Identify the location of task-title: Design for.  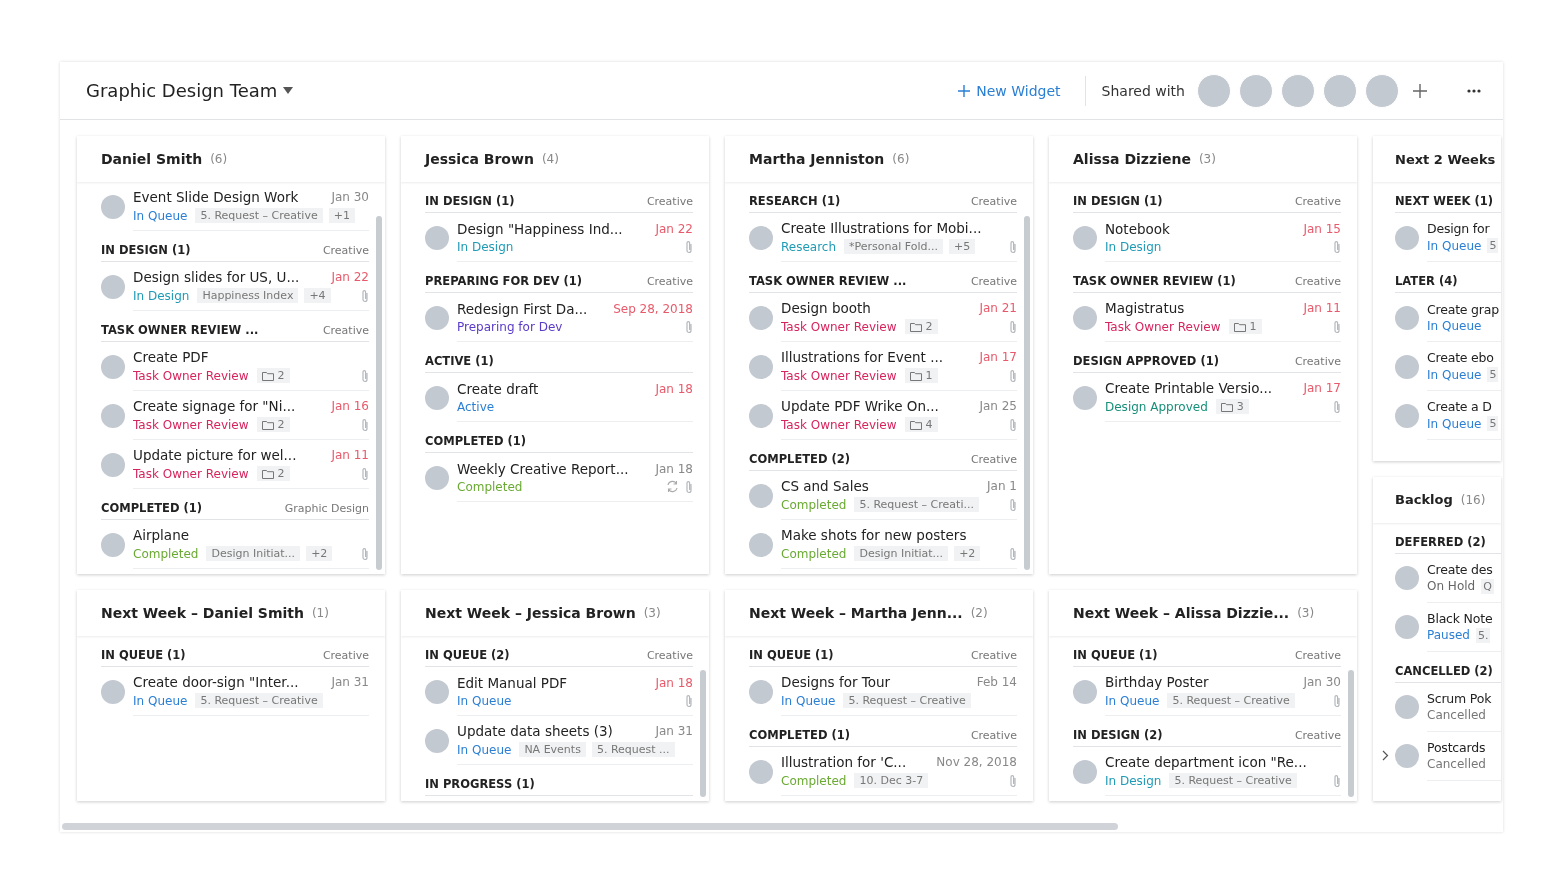
(1464, 228).